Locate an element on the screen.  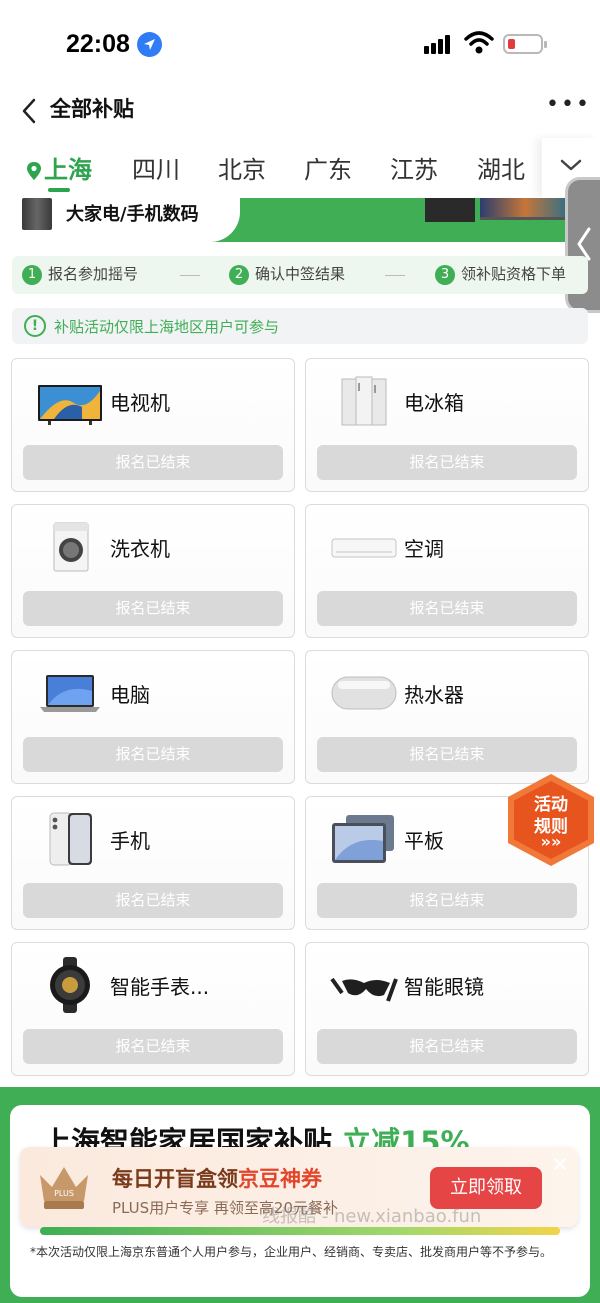
tab-hubei: 湖北 is located at coordinates (501, 167).